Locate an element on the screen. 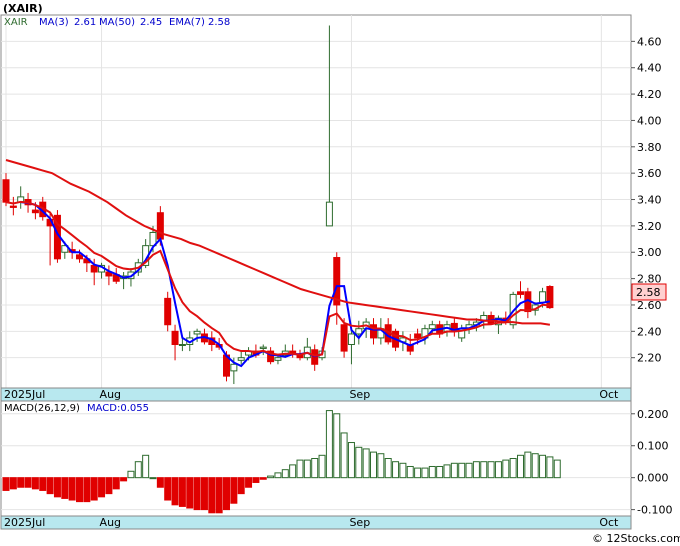  y-tick-label: 3.80 is located at coordinates (649, 147).